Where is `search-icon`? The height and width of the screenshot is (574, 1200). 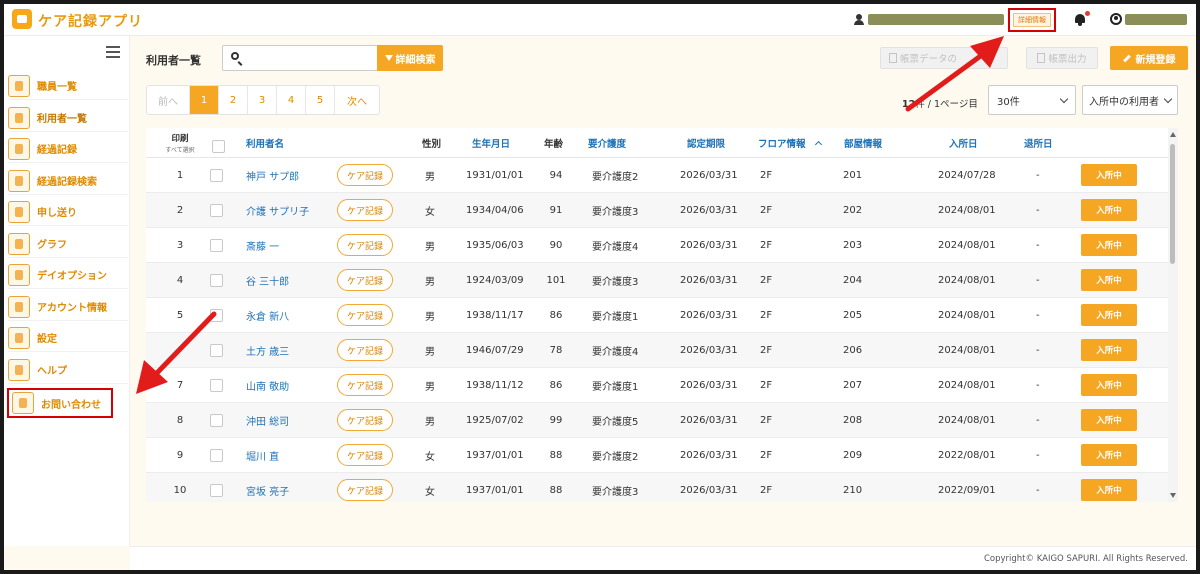
search-icon is located at coordinates (235, 56).